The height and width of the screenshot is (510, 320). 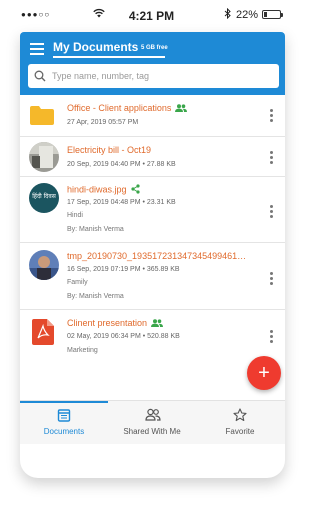 What do you see at coordinates (64, 402) in the screenshot?
I see `active-tab-indicator` at bounding box center [64, 402].